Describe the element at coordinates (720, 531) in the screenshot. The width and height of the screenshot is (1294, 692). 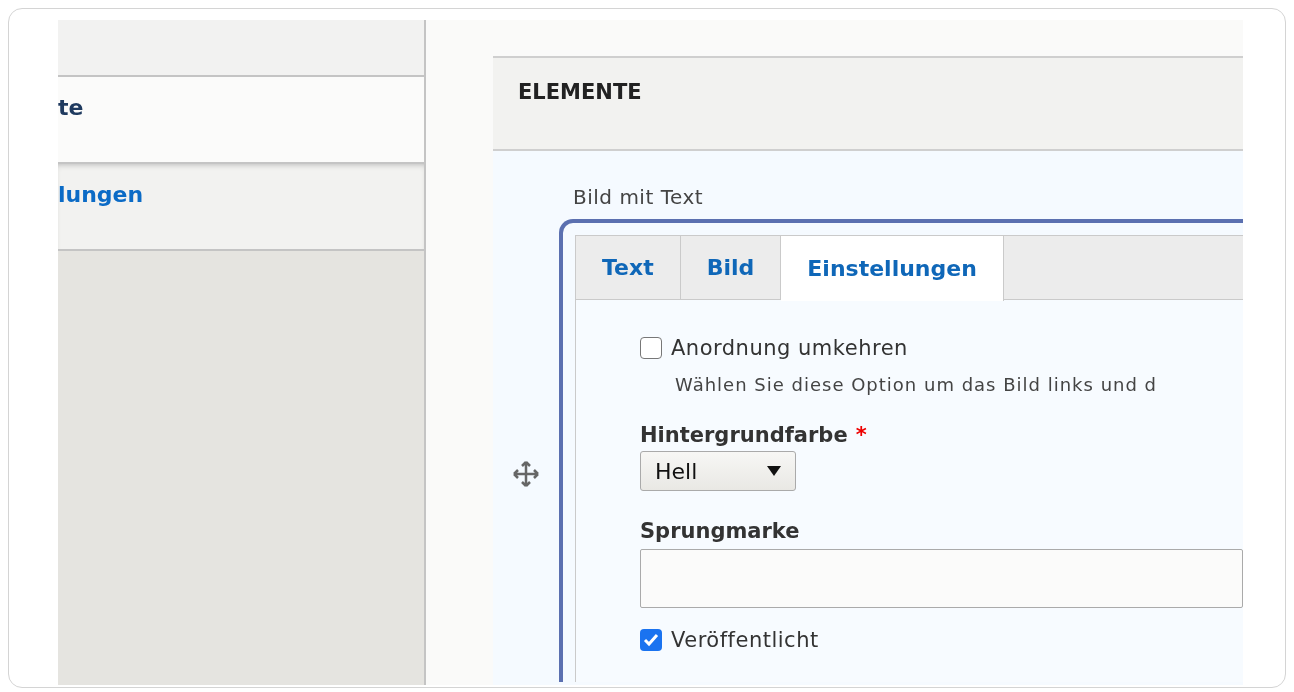
I see `field-label: Sprungmarke` at that location.